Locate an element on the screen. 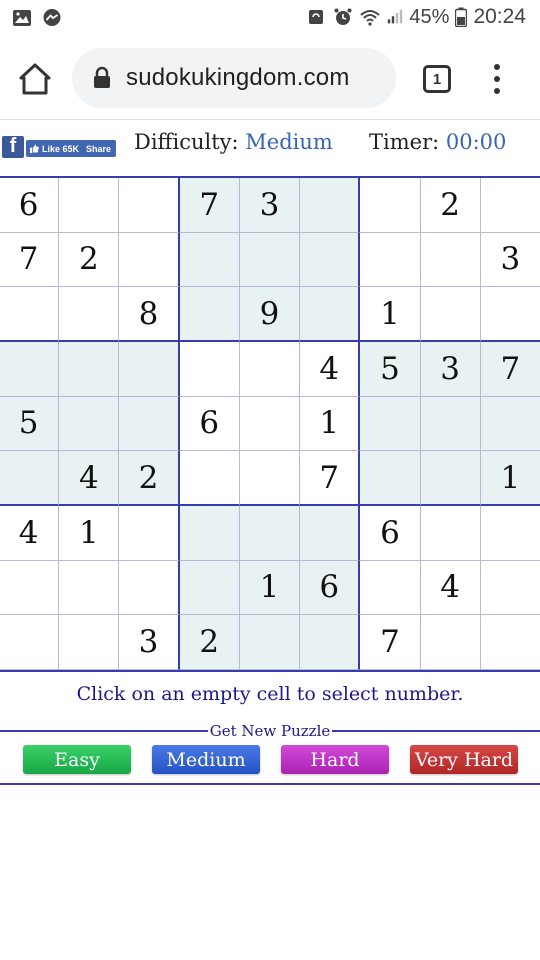 The image size is (540, 960). home-icon is located at coordinates (35, 79).